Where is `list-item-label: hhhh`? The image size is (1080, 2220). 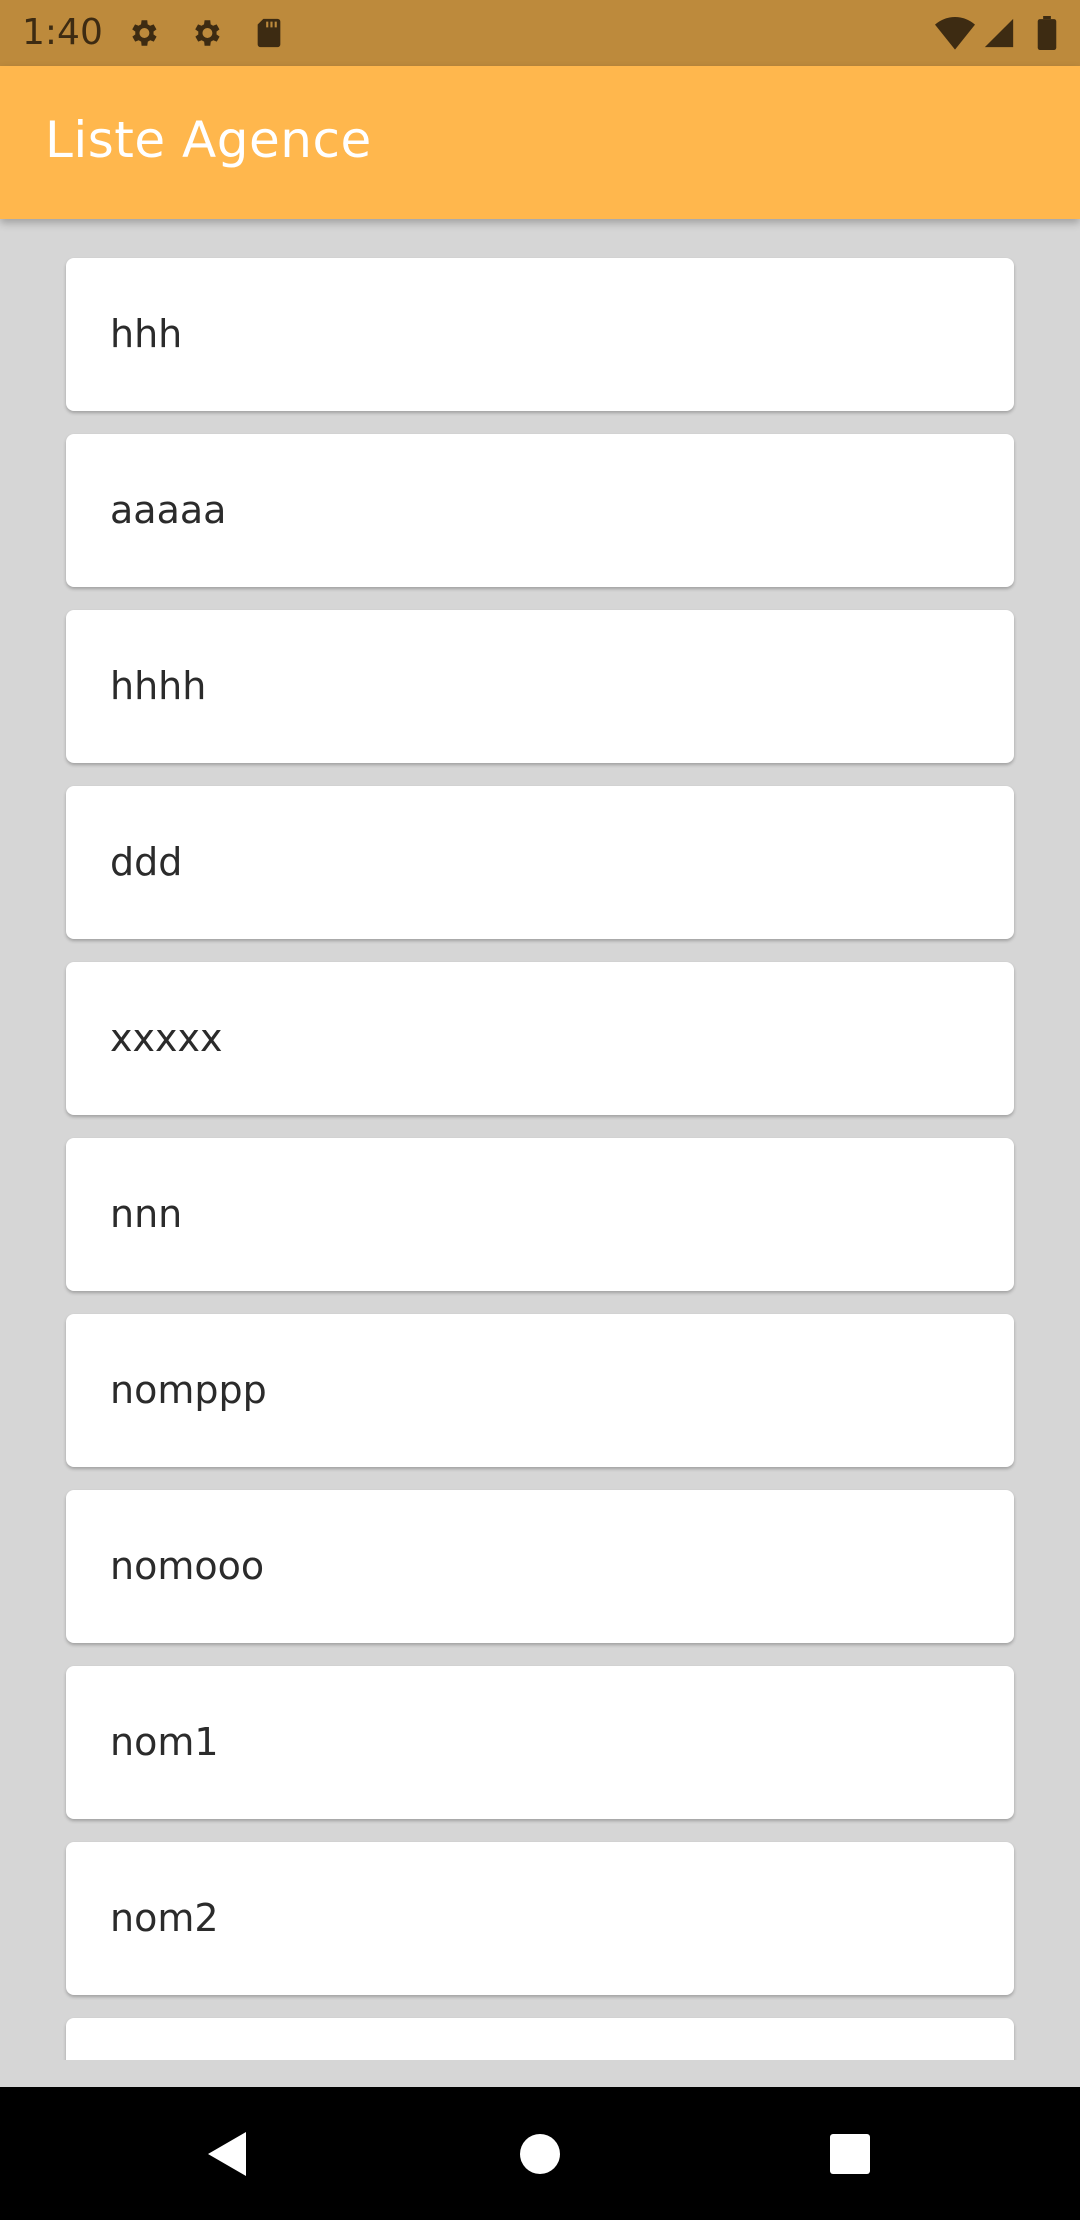 list-item-label: hhhh is located at coordinates (158, 686).